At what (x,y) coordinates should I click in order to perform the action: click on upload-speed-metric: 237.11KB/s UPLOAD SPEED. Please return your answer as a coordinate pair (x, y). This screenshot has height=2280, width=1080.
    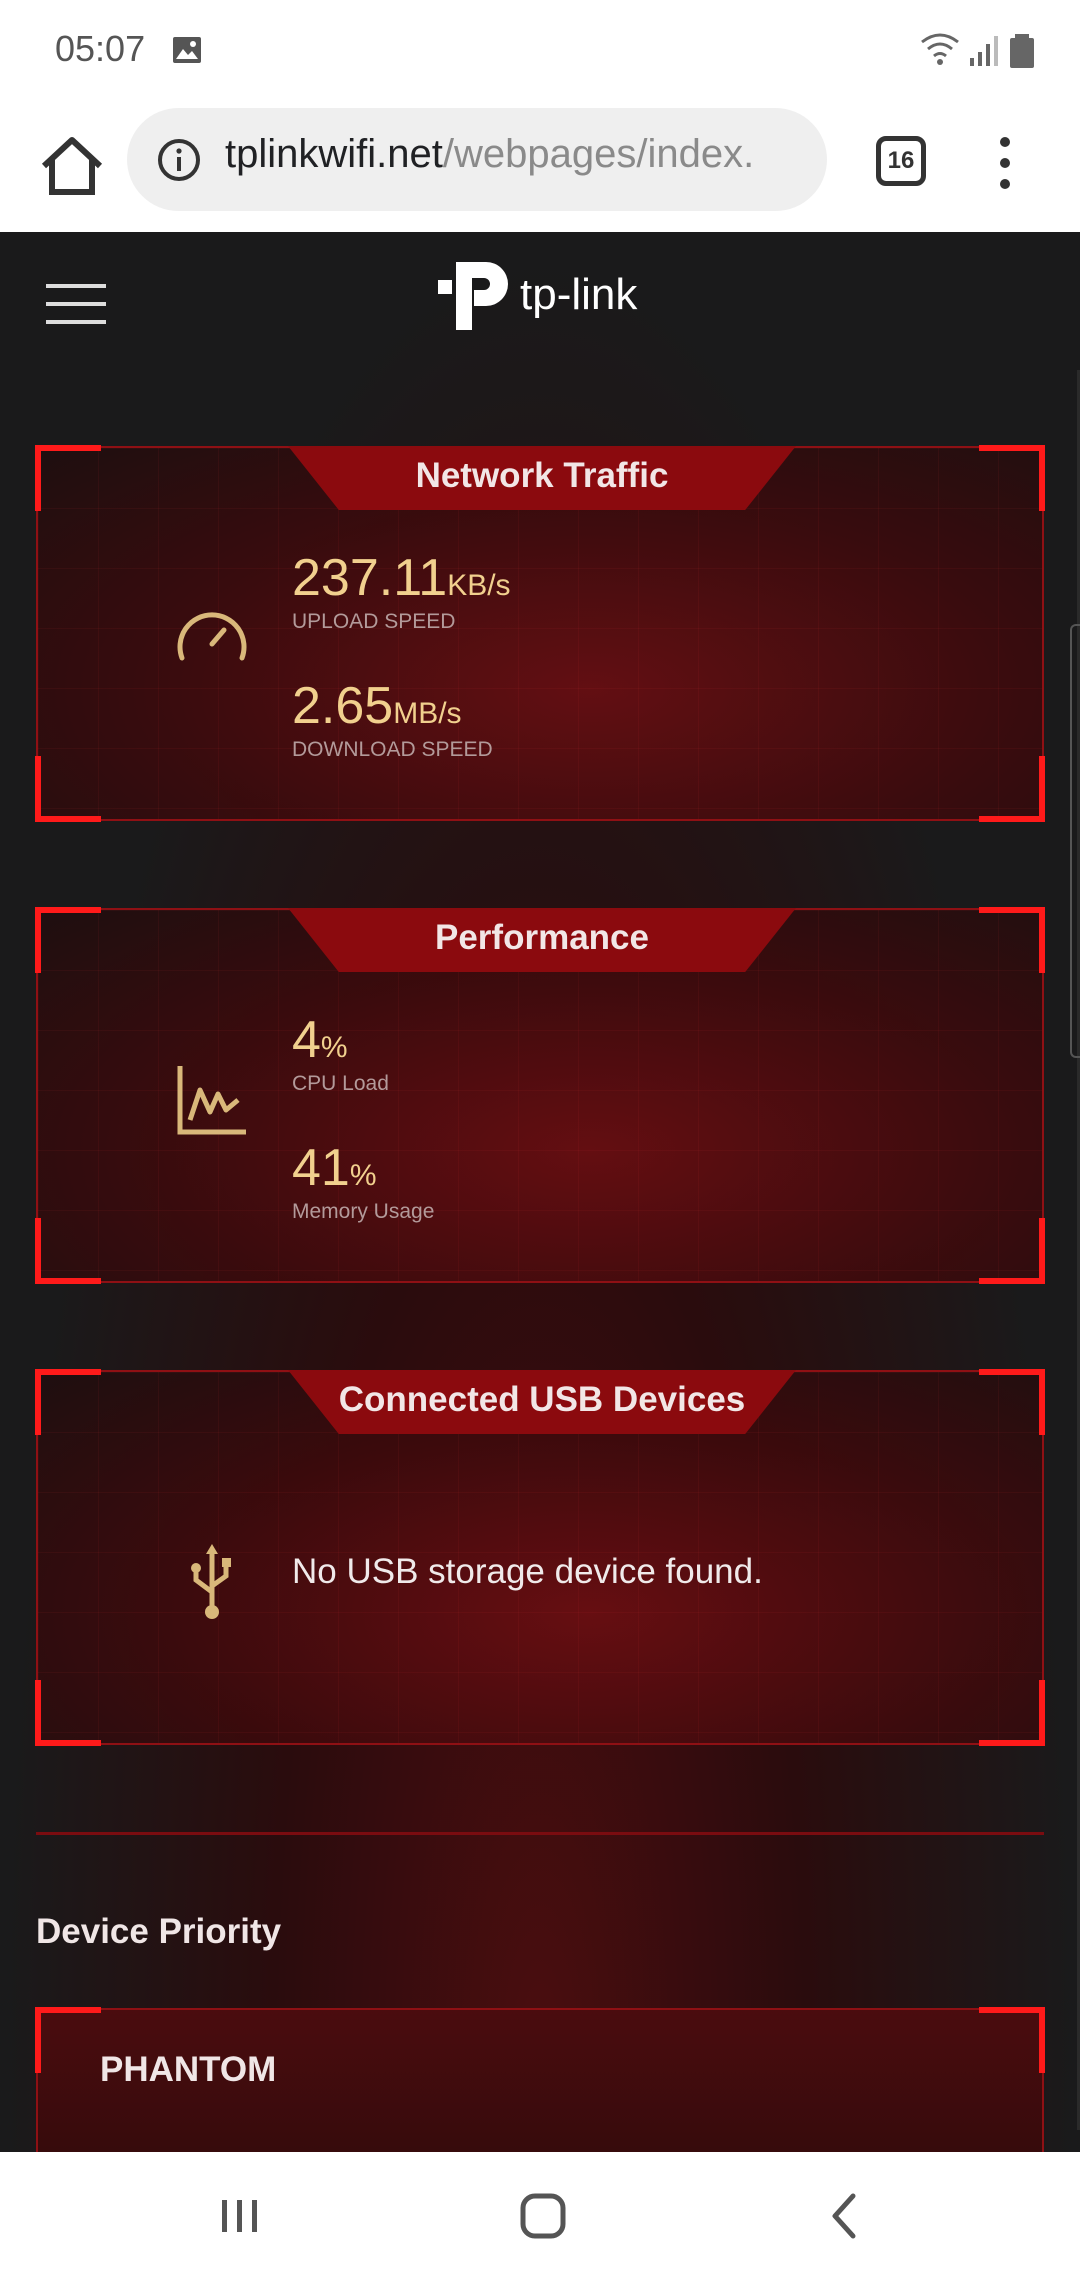
    Looking at the image, I should click on (401, 591).